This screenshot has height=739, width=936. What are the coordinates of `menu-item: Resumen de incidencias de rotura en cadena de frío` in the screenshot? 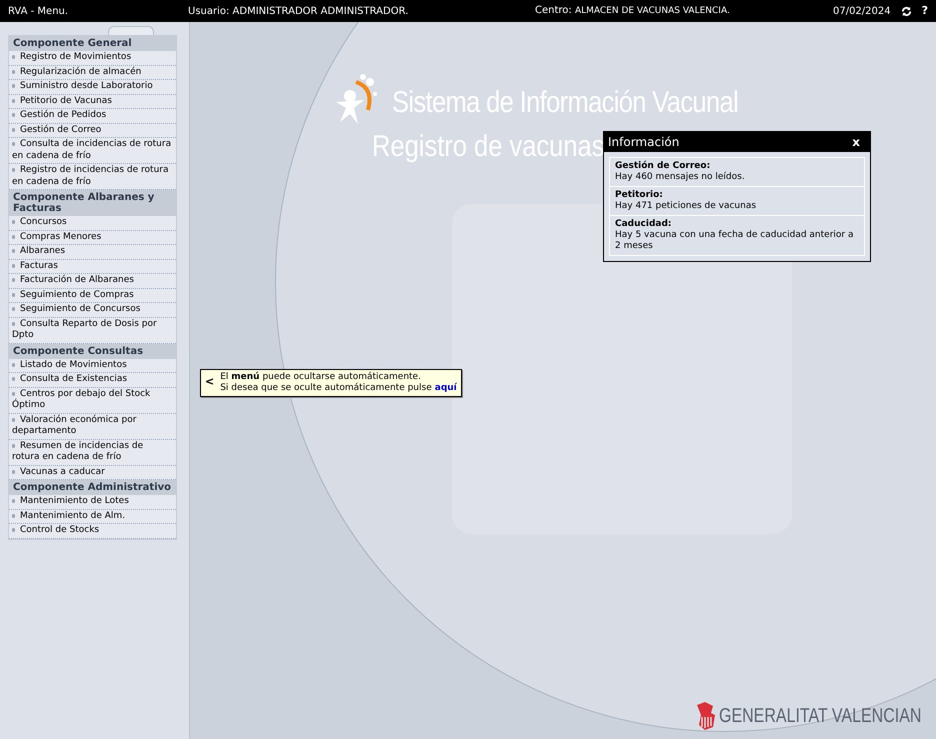 It's located at (92, 452).